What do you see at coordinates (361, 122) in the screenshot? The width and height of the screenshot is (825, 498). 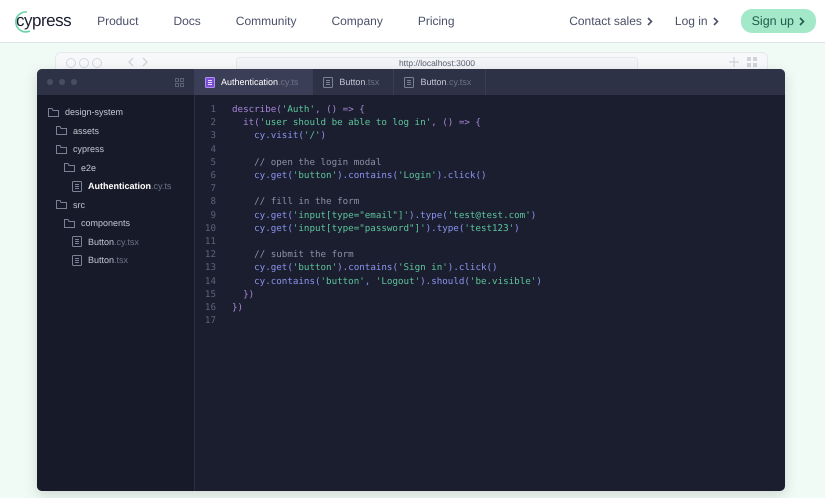 I see `code-line: it('user should be able to log in', () => {` at bounding box center [361, 122].